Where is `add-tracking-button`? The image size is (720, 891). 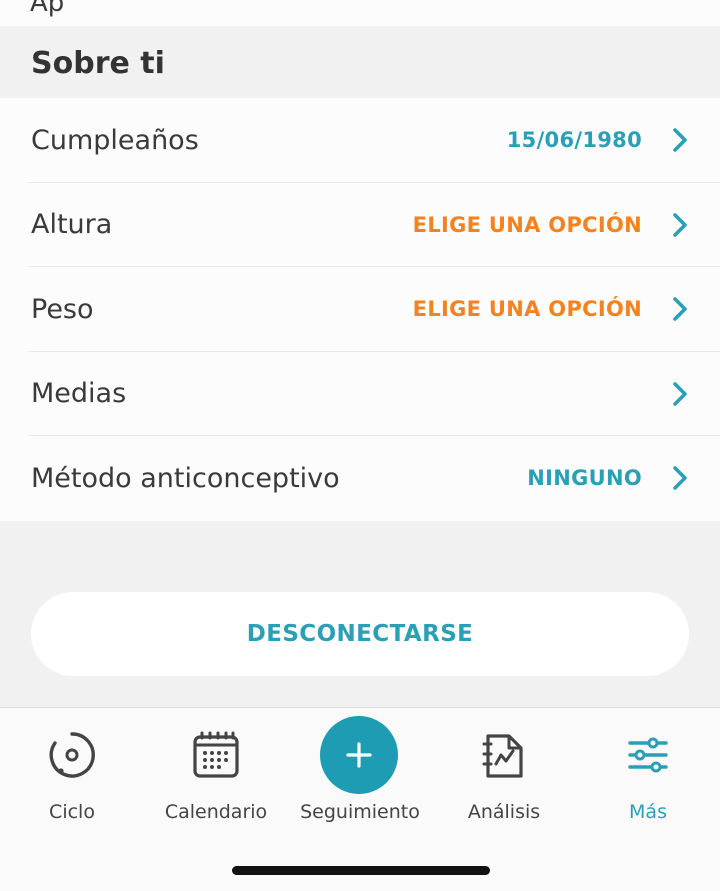
add-tracking-button is located at coordinates (359, 755).